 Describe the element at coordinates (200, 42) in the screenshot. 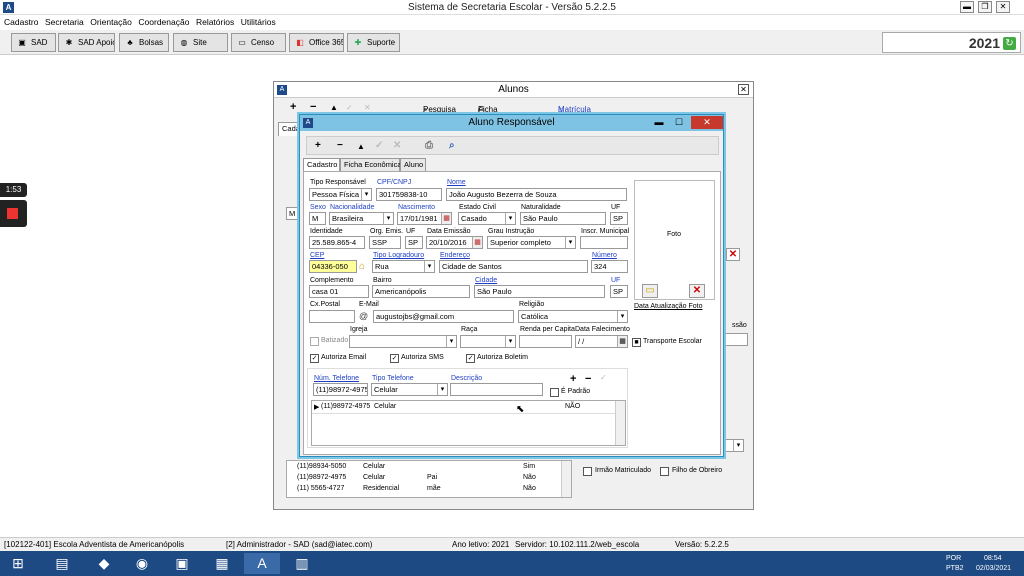

I see `site-button: ◍ Site` at that location.